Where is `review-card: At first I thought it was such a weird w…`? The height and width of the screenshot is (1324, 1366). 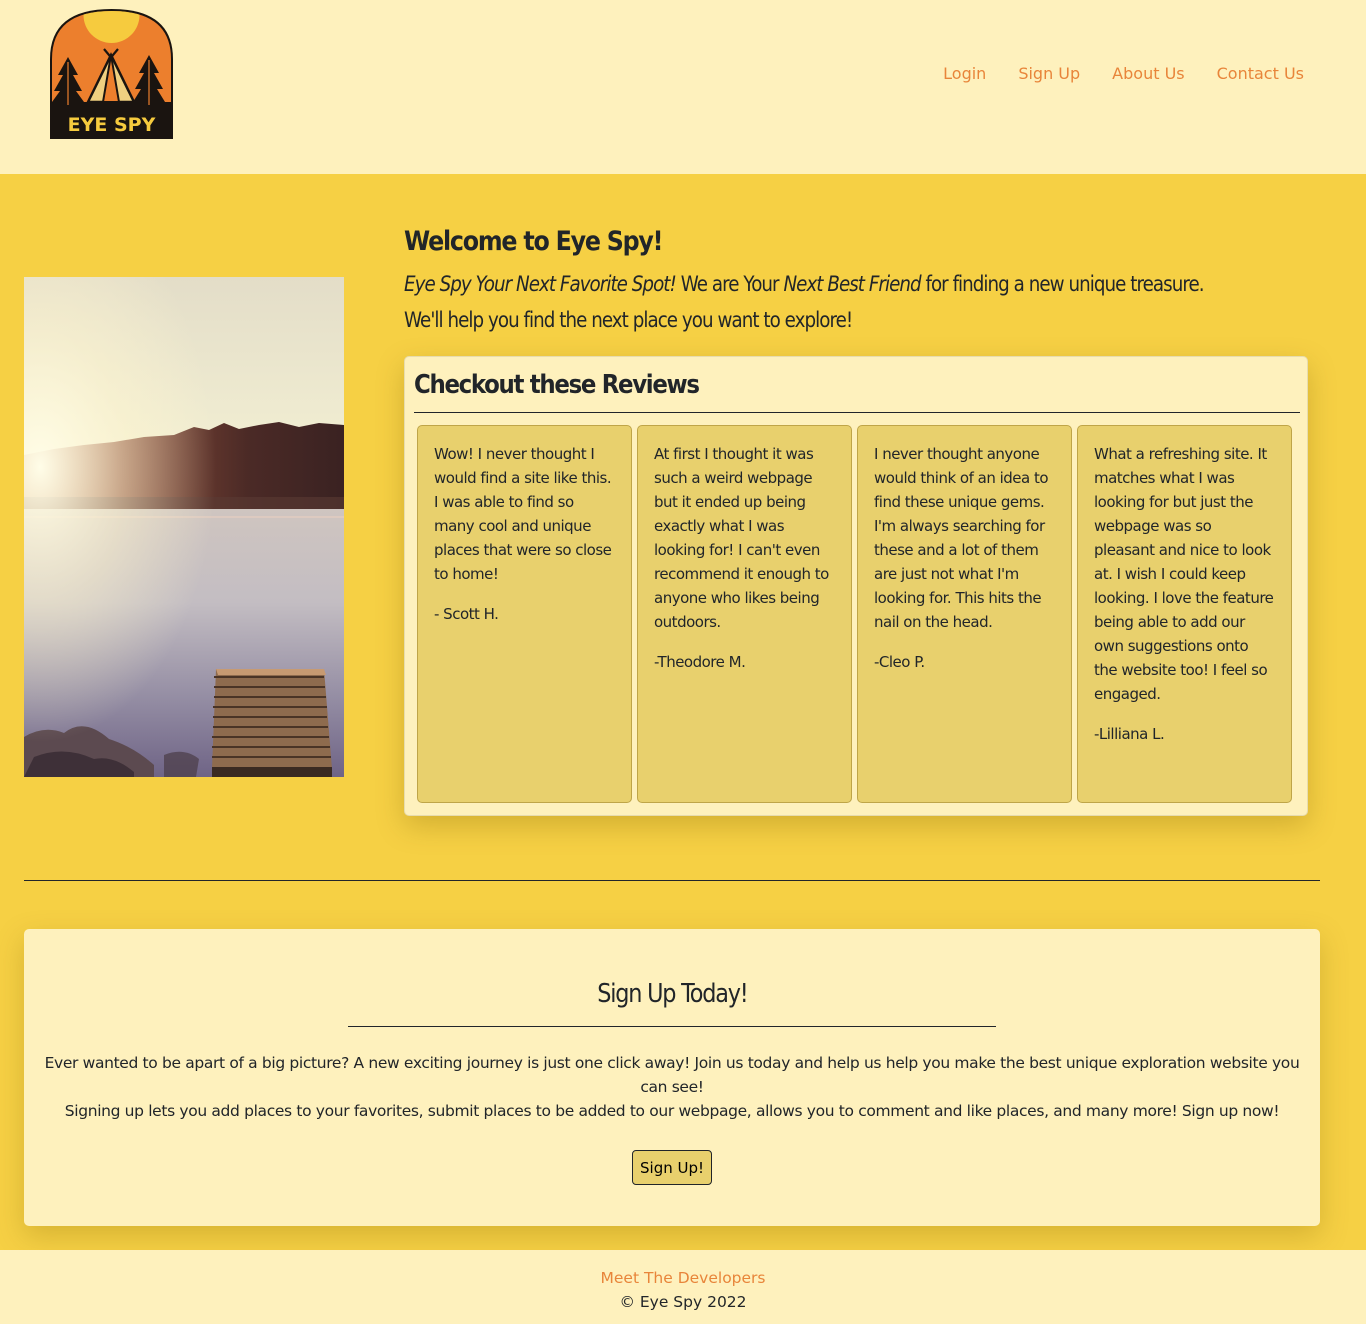 review-card: At first I thought it was such a weird w… is located at coordinates (744, 614).